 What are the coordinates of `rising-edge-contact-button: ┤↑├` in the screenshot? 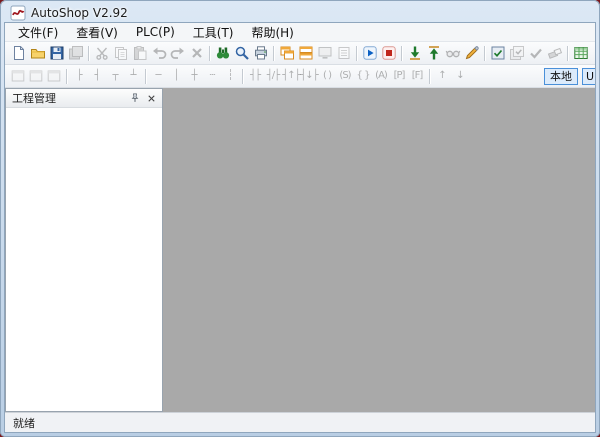 It's located at (291, 76).